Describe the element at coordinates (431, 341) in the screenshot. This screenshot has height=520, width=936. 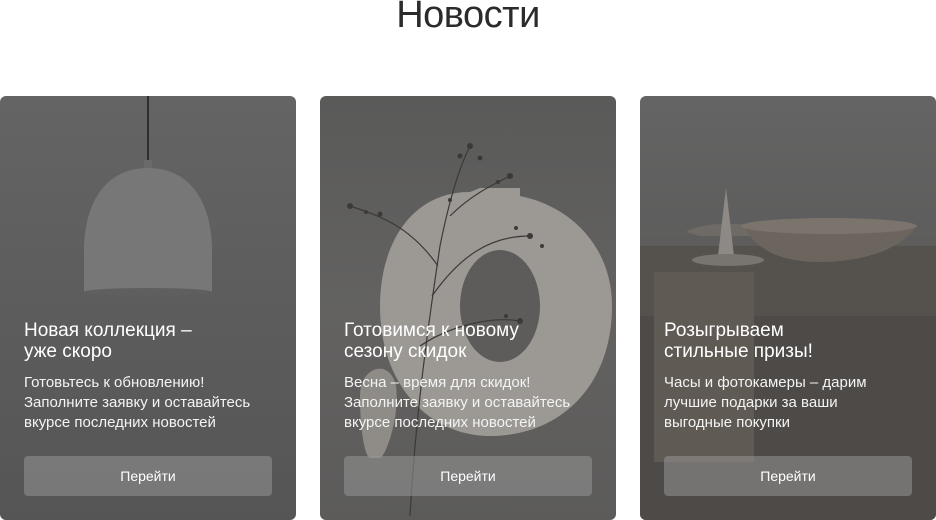
I see `card-title: Готовимся к новому сезону скидок` at that location.